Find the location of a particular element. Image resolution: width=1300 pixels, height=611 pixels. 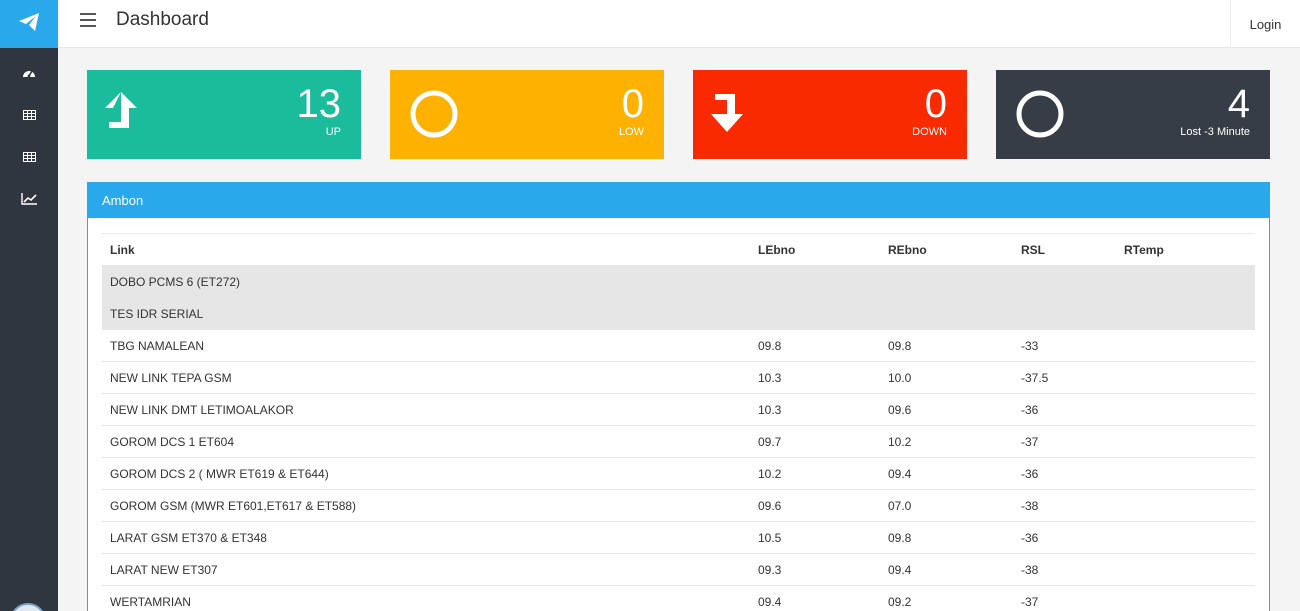

table-row: NEW LINK DMT LETIMOALAKOR 10.3 09.6 -36 is located at coordinates (678, 409).